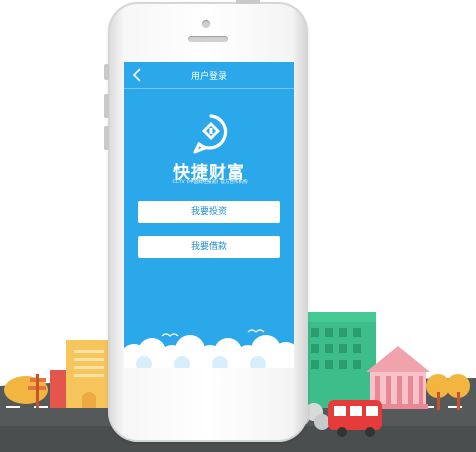  I want to click on invest-button: 我要投资, so click(209, 212).